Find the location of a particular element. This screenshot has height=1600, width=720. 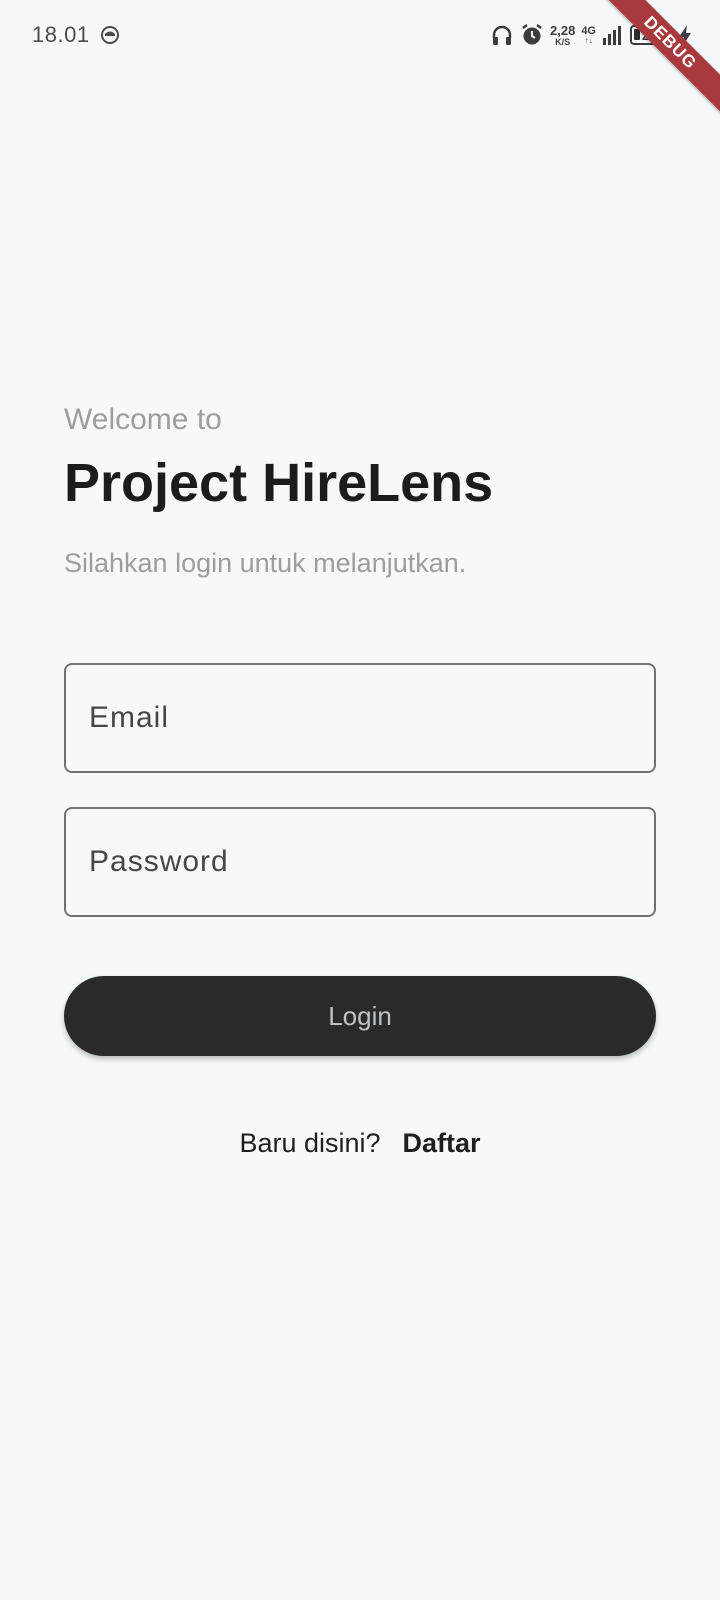

headphones-icon is located at coordinates (502, 35).